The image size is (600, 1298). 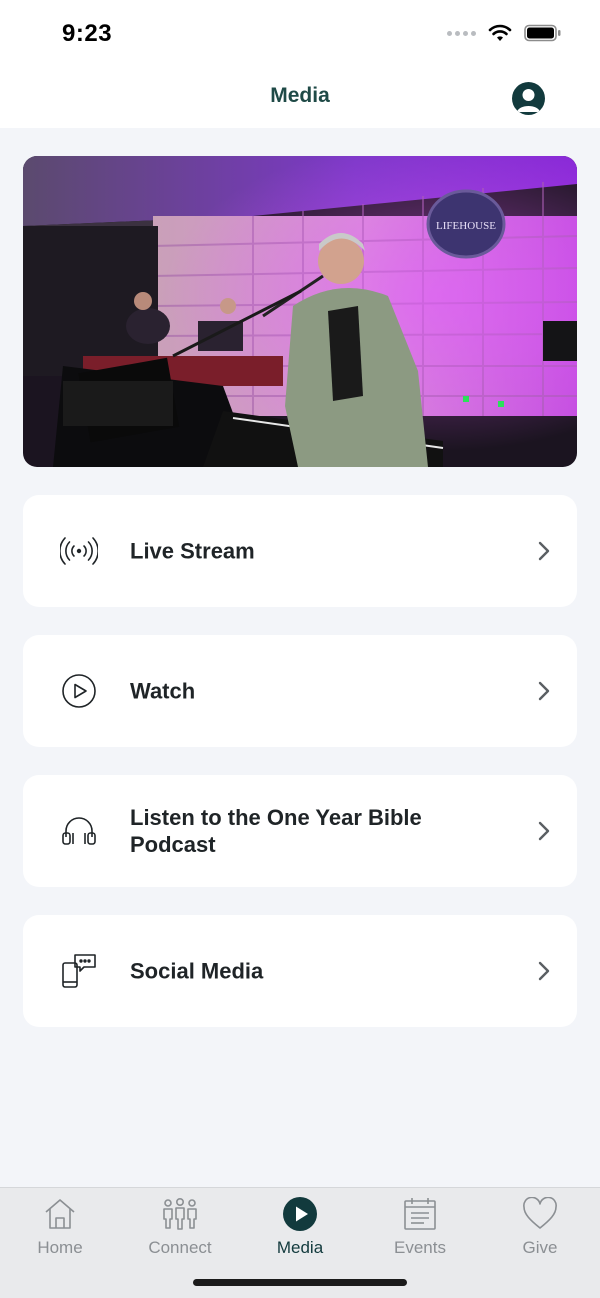 What do you see at coordinates (300, 971) in the screenshot?
I see `menu-item-social-media: Social Media` at bounding box center [300, 971].